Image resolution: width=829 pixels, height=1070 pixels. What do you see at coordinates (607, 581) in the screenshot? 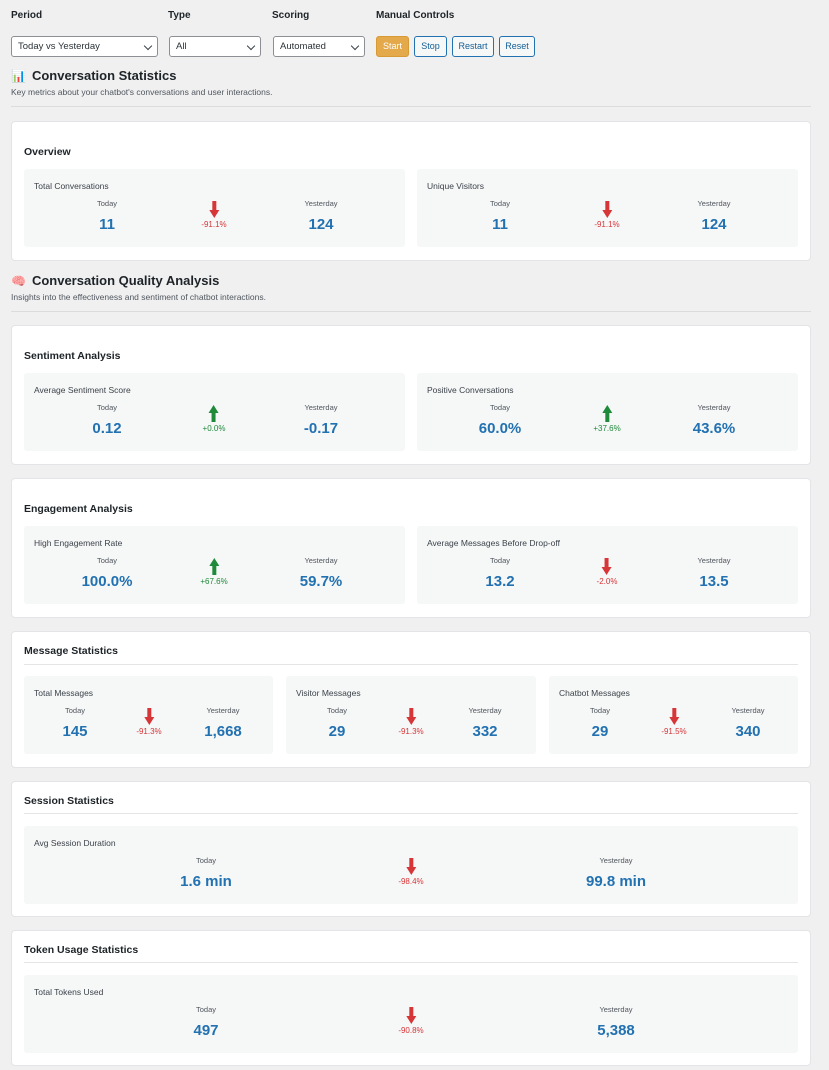
I see `change-value: -2.0%` at bounding box center [607, 581].